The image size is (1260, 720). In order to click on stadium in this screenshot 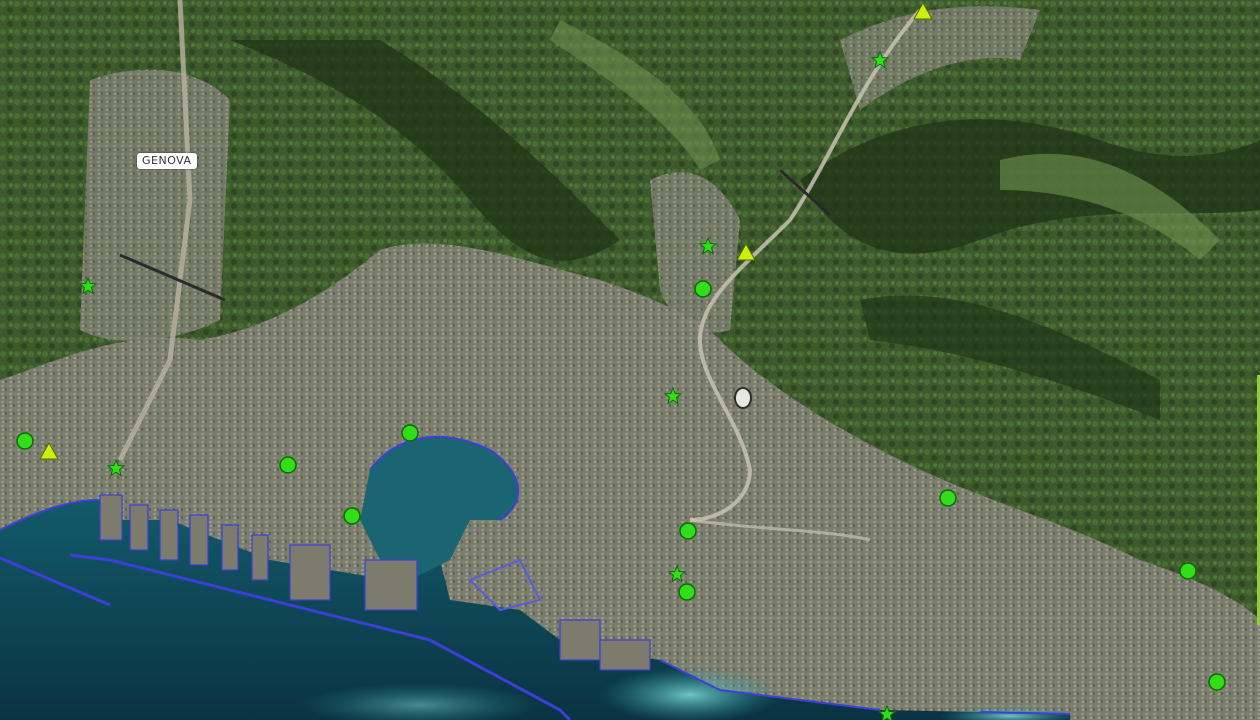, I will do `click(743, 398)`.